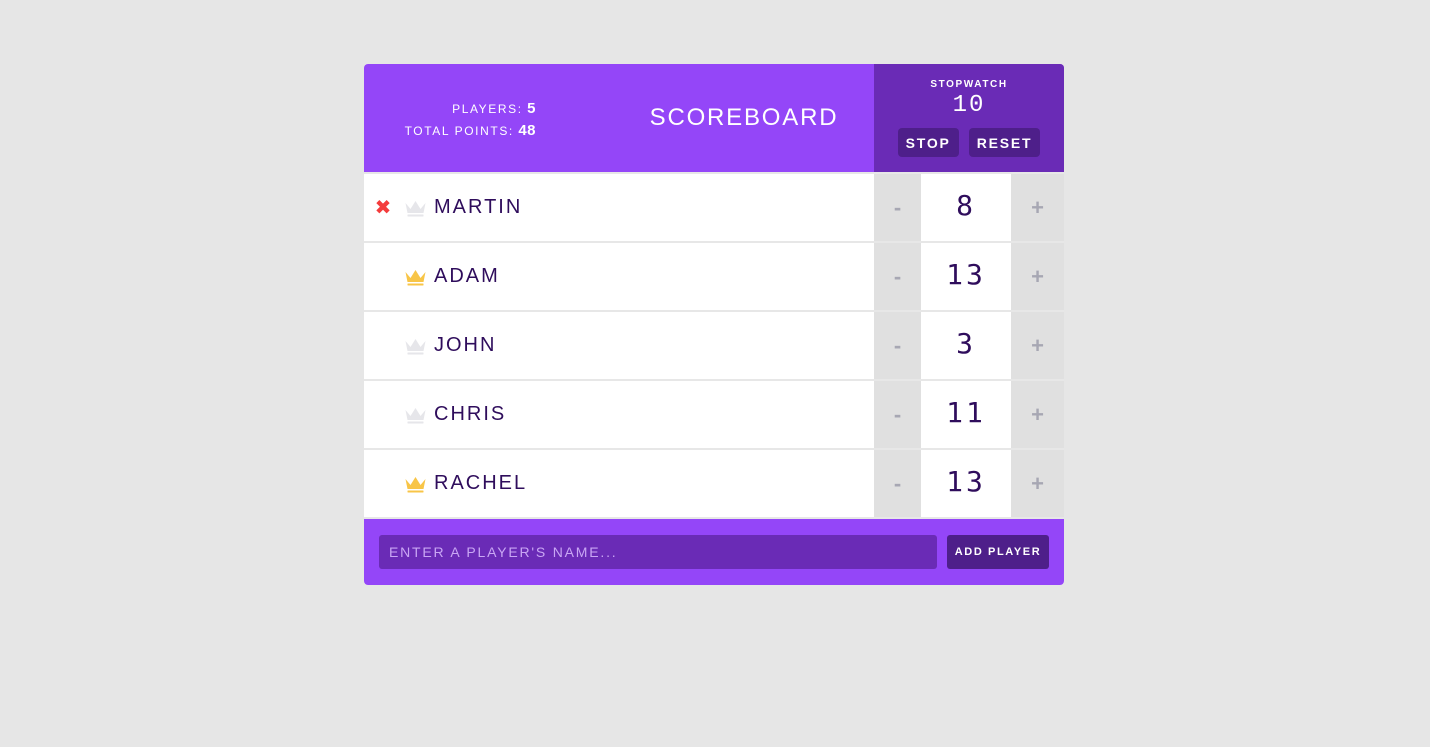 The image size is (1430, 747). I want to click on player-score: 3, so click(966, 343).